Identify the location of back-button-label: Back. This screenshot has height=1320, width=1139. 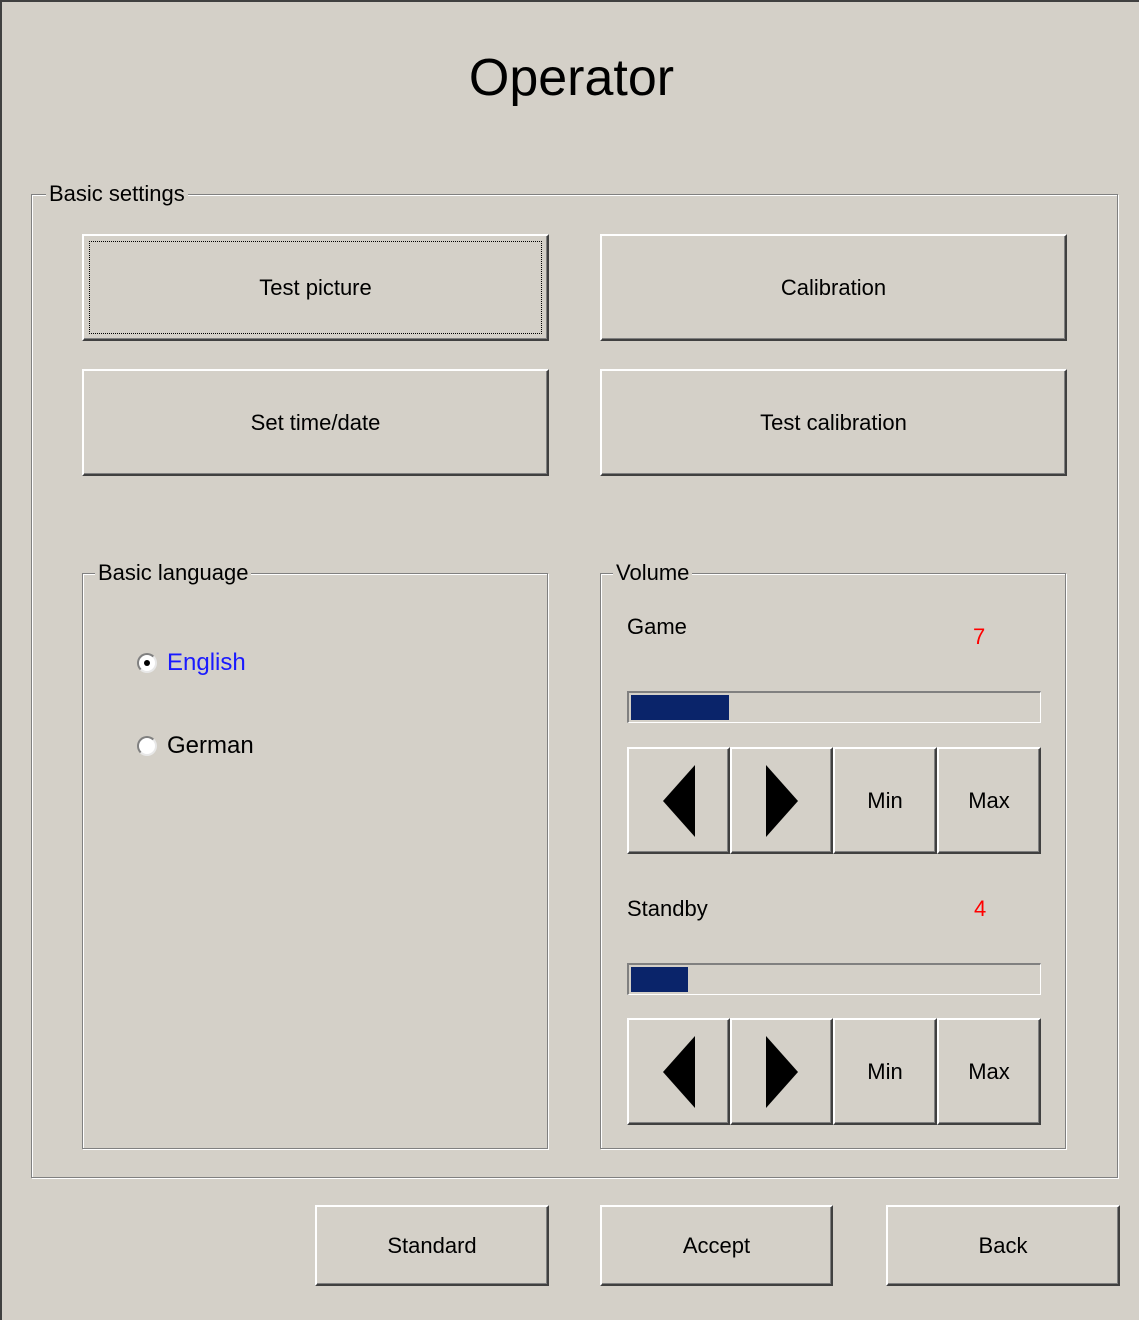
(1003, 1245).